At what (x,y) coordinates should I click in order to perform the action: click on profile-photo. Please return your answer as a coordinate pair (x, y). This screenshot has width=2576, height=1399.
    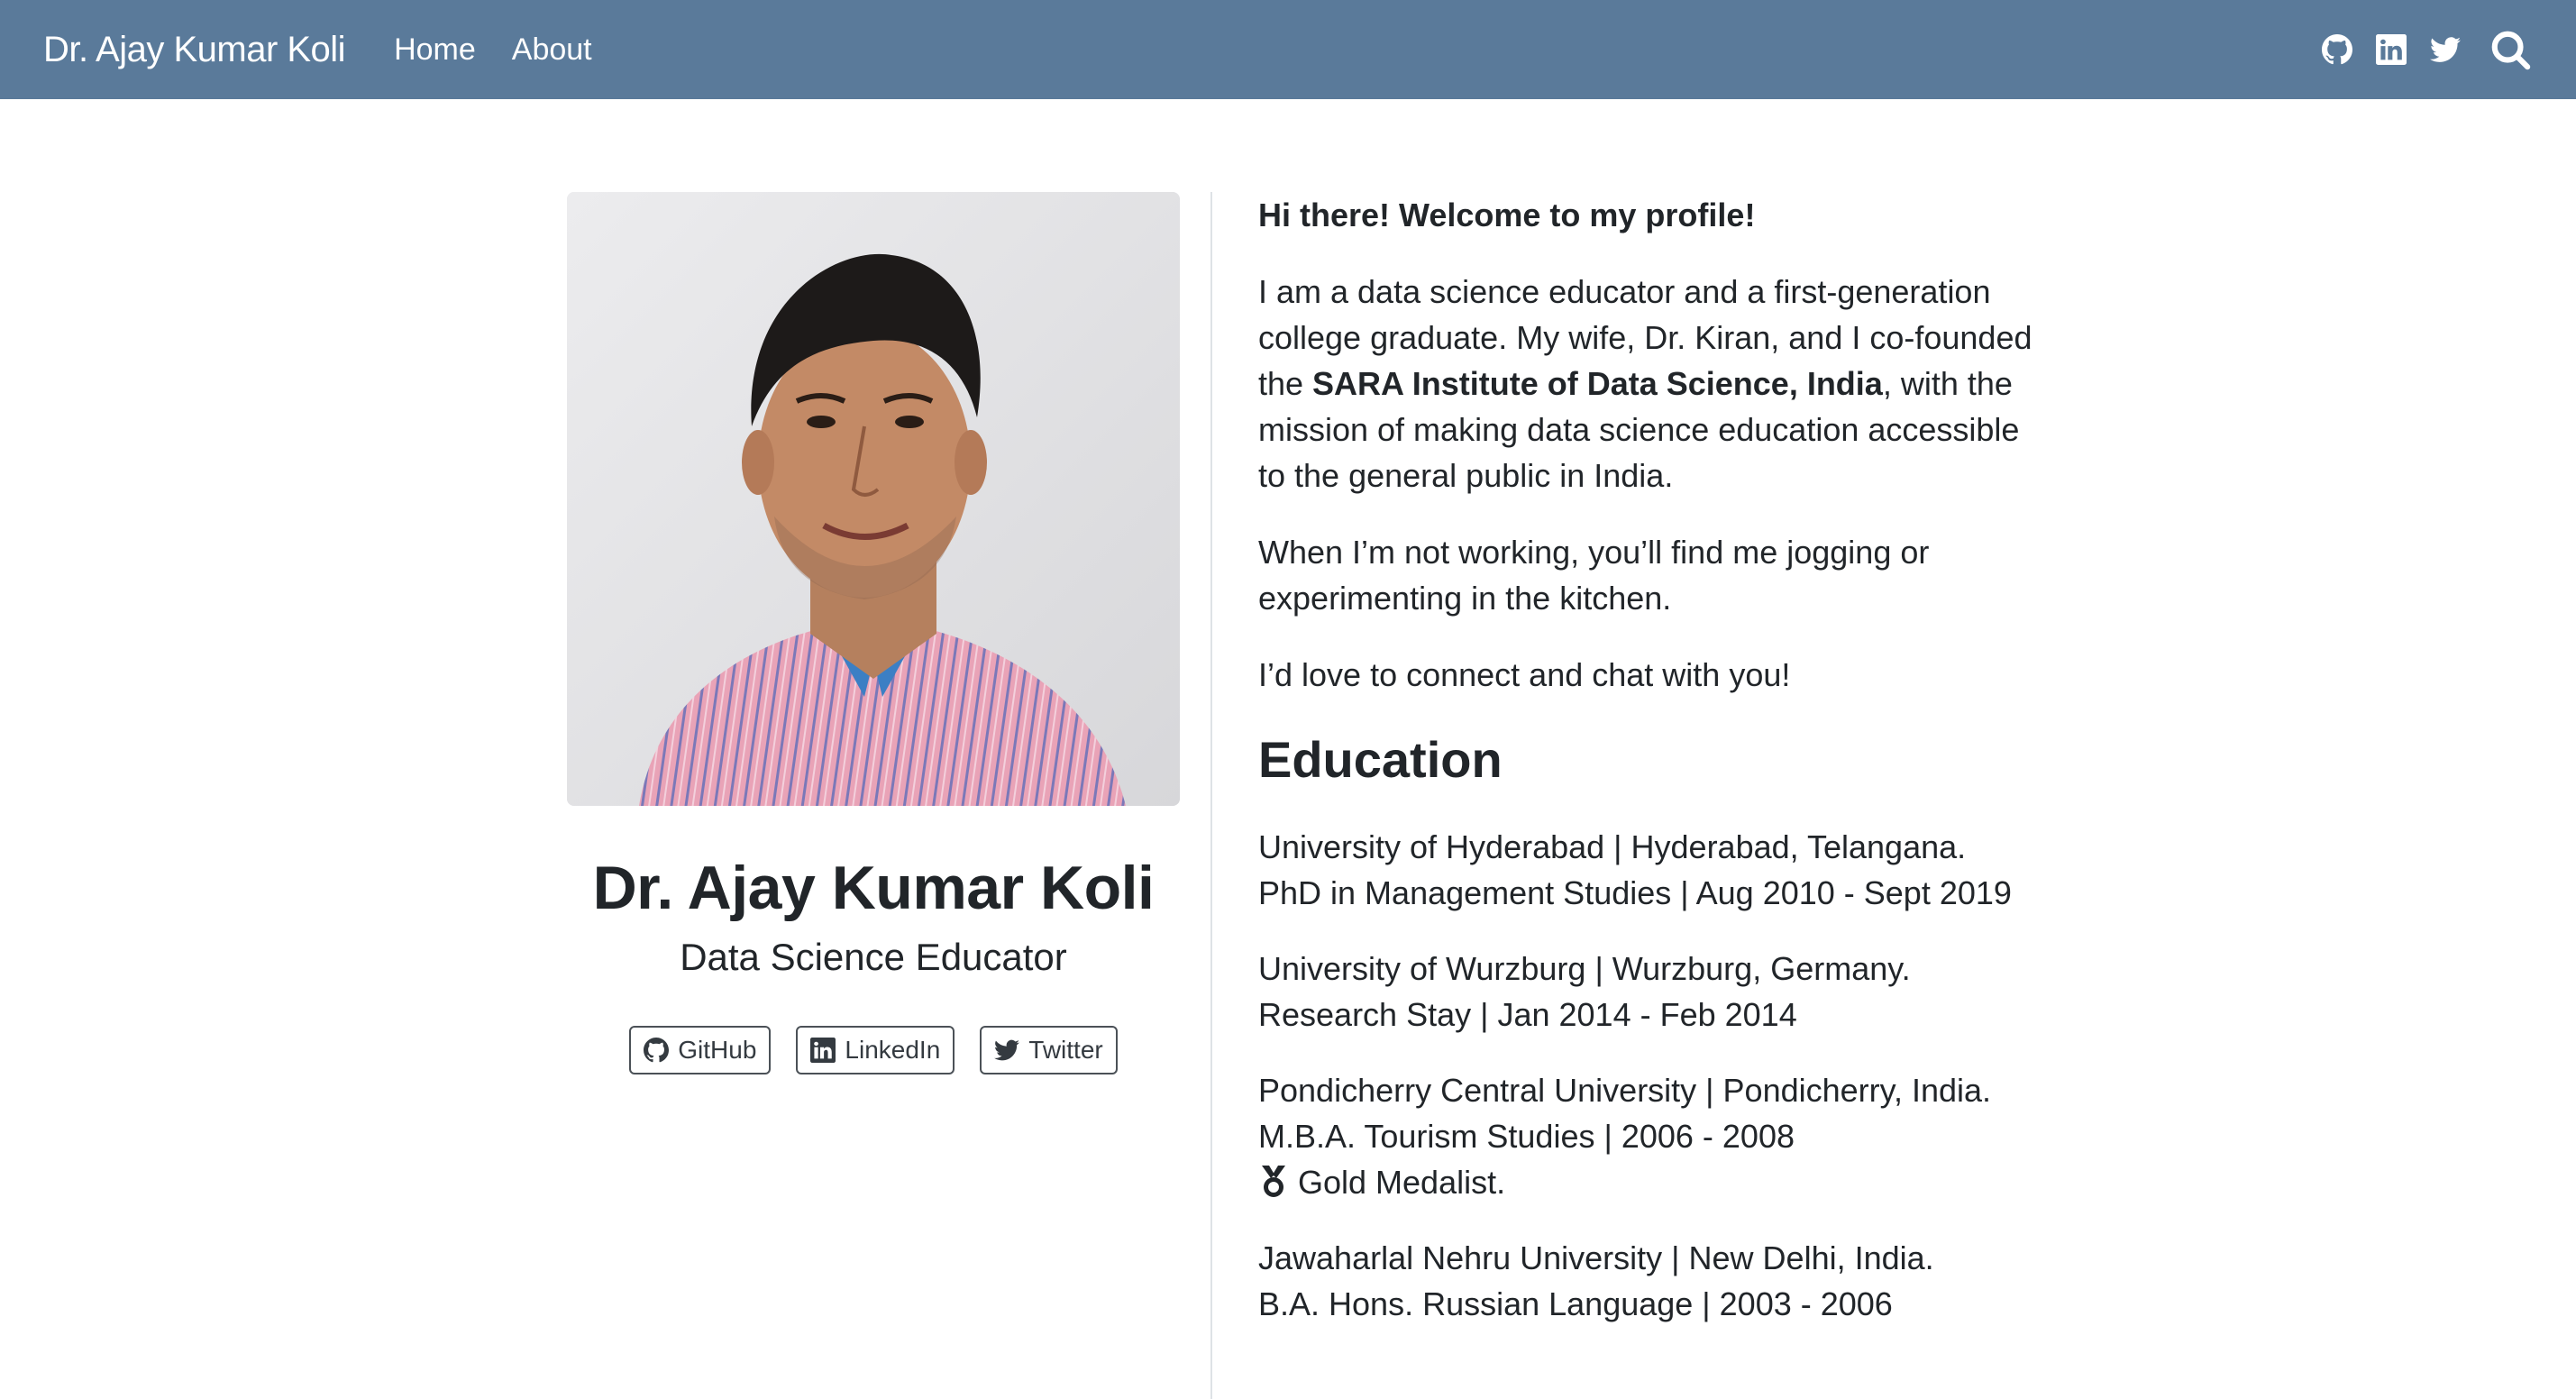
    Looking at the image, I should click on (873, 499).